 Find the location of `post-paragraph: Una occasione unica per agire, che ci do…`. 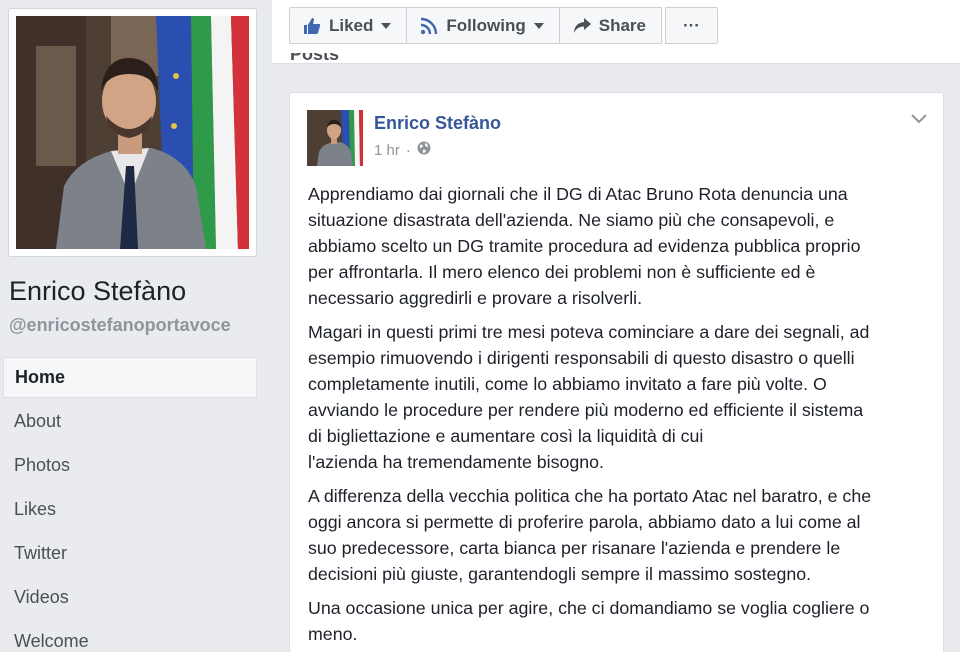

post-paragraph: Una occasione unica per agire, che ci do… is located at coordinates (589, 621).